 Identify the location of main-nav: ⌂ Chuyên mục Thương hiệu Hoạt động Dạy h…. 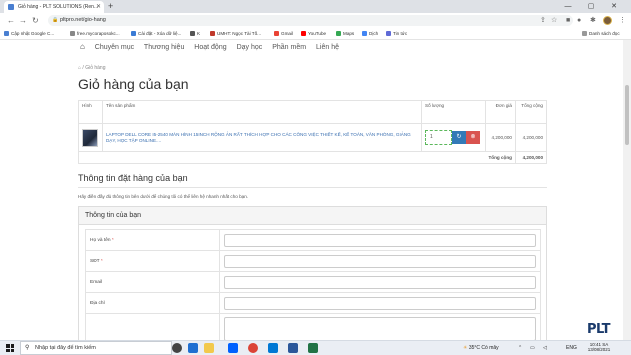
(213, 47).